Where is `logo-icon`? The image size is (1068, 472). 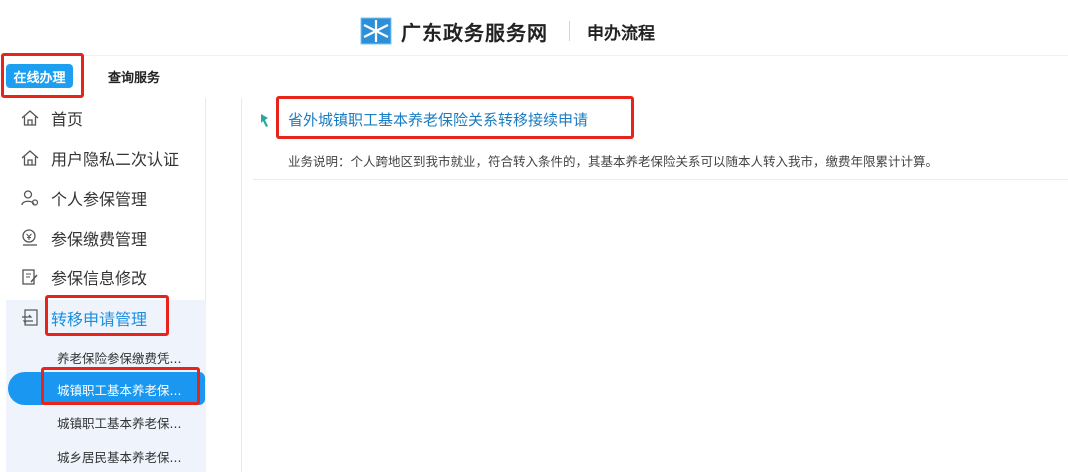 logo-icon is located at coordinates (376, 31).